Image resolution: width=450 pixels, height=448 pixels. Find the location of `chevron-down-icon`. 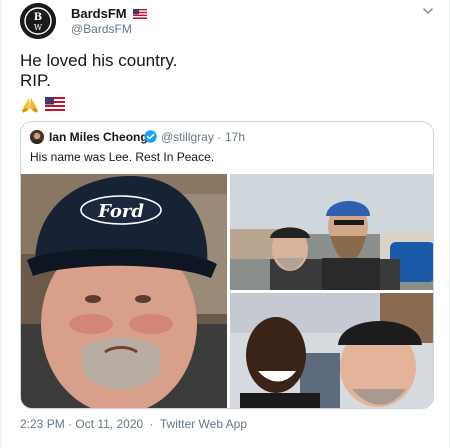

chevron-down-icon is located at coordinates (428, 11).